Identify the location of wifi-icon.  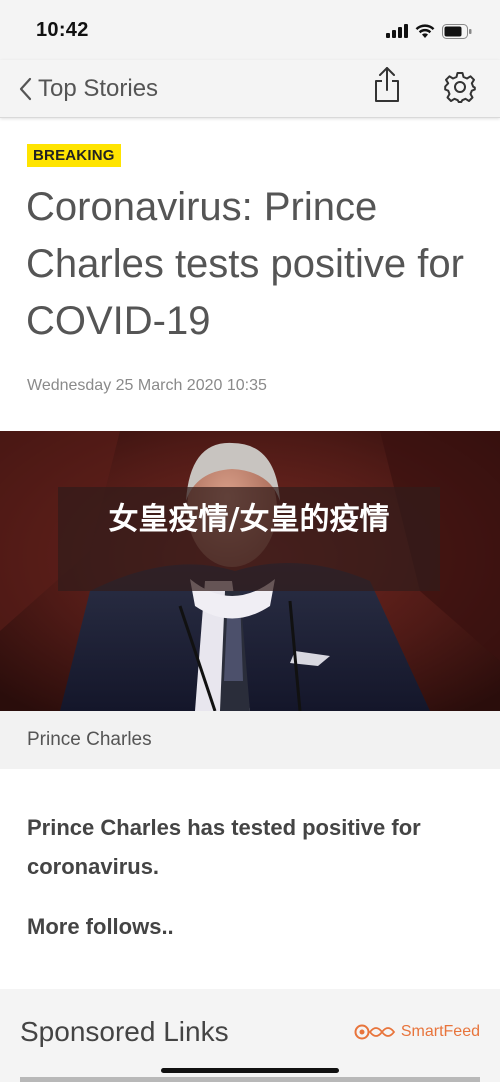
(425, 30).